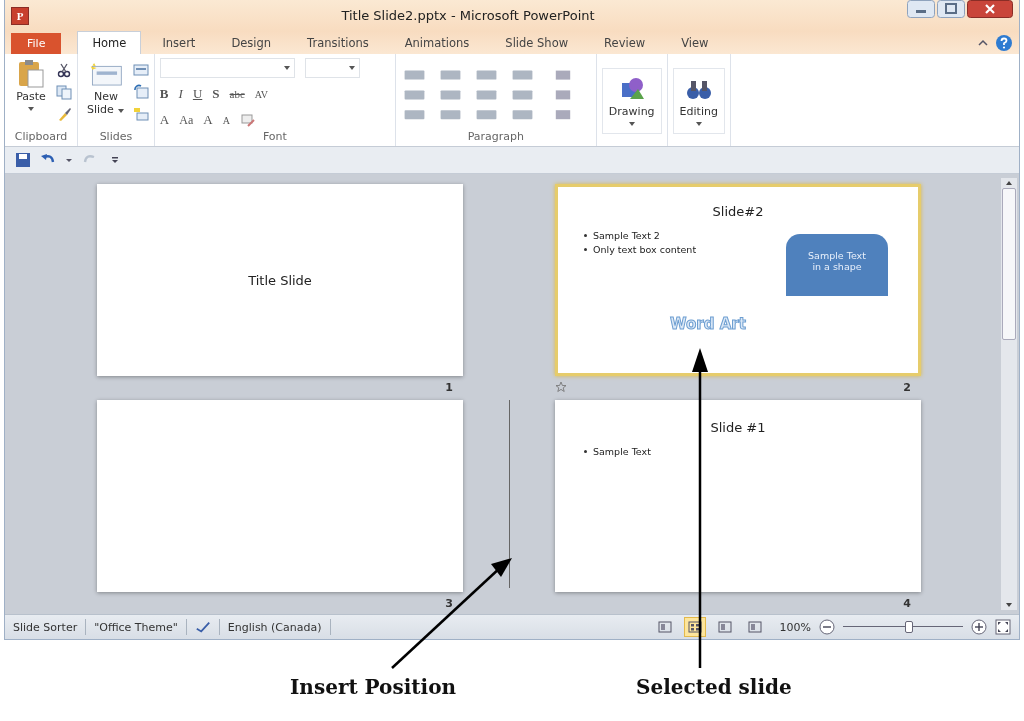 This screenshot has width=1024, height=721. Describe the element at coordinates (1009, 394) in the screenshot. I see `vertical-scrollbar` at that location.